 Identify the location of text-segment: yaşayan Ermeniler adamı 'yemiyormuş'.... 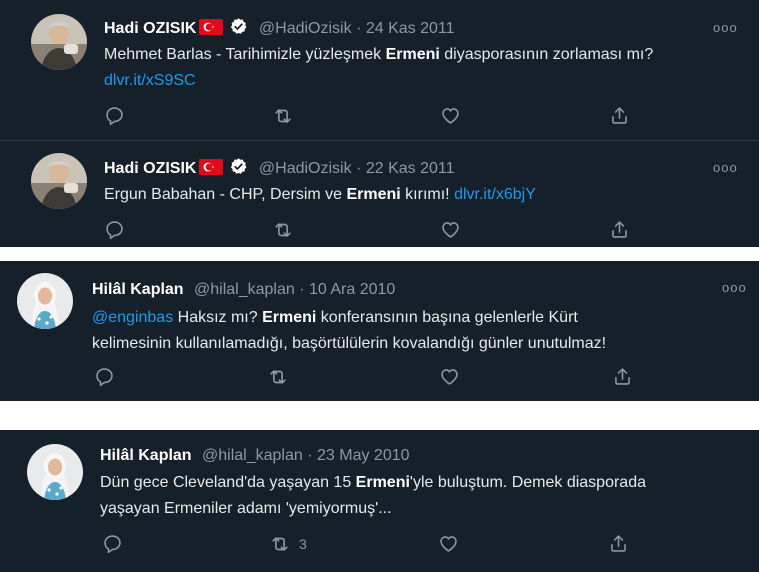
(246, 508).